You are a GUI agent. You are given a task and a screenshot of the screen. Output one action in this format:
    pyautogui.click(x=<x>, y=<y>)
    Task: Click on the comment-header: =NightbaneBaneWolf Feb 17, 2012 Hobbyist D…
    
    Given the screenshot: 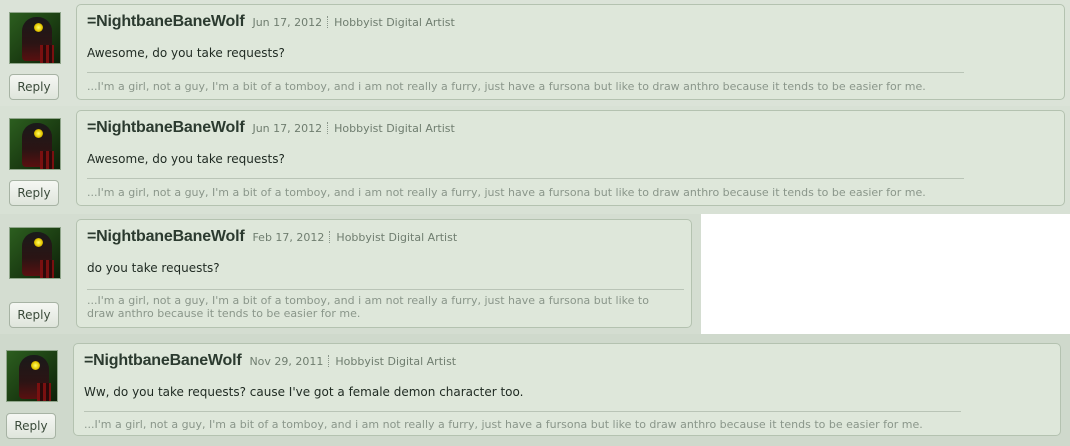 What is the action you would take?
    pyautogui.click(x=272, y=236)
    